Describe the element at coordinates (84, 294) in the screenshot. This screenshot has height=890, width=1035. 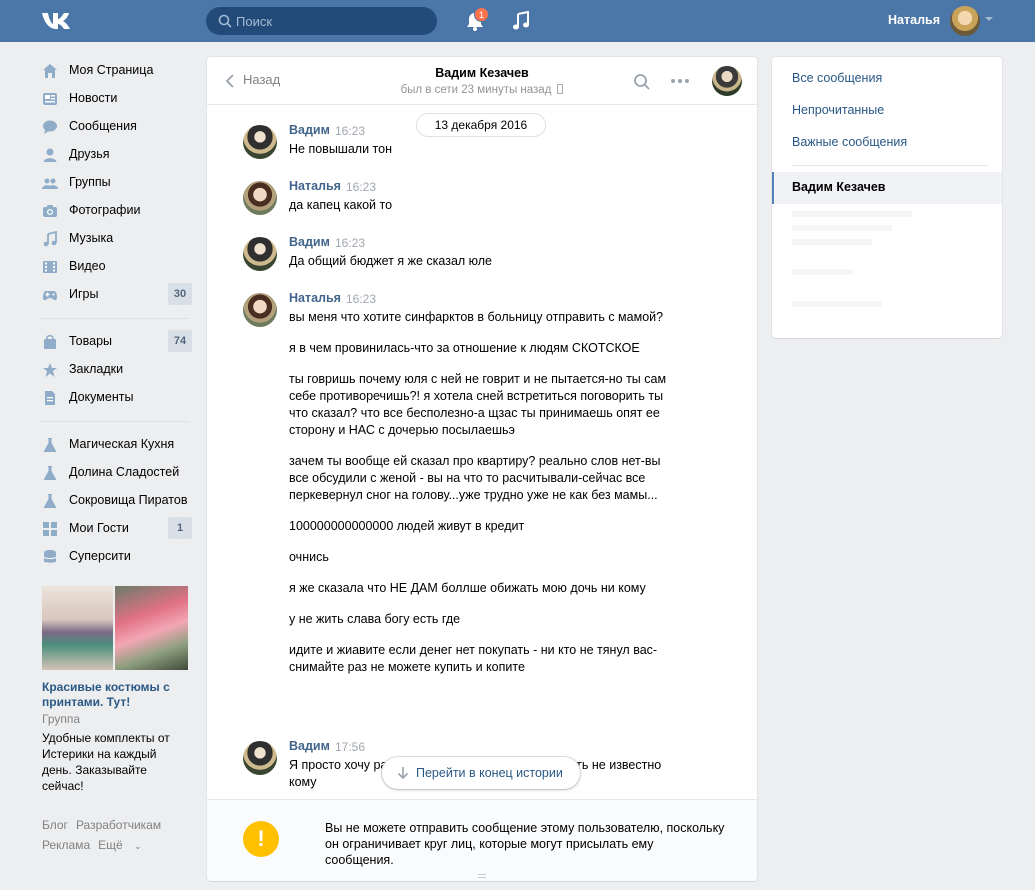
I see `nav-label: Игры` at that location.